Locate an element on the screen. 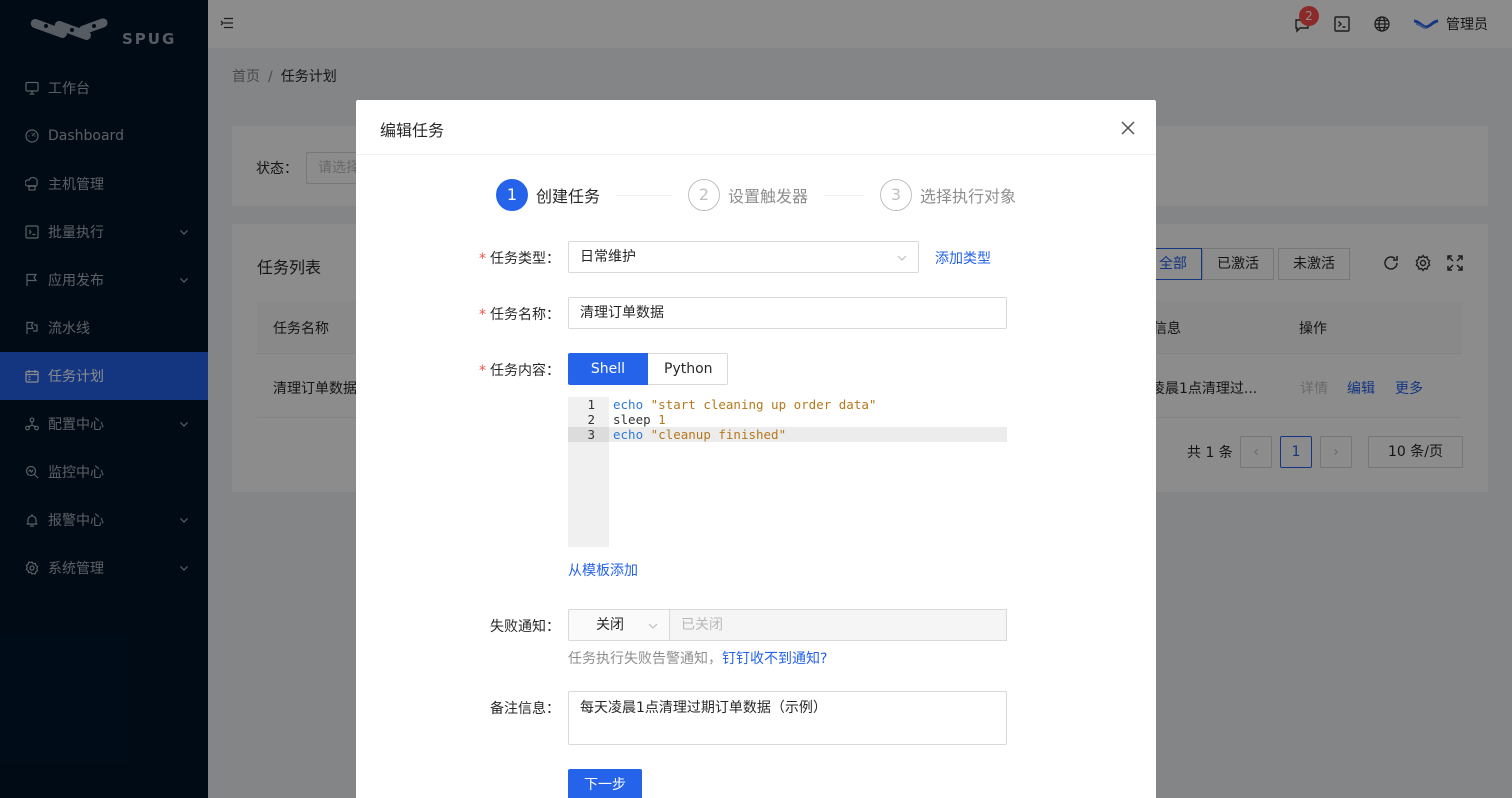  code-line: 3 echo "cleanup finished" is located at coordinates (787, 434).